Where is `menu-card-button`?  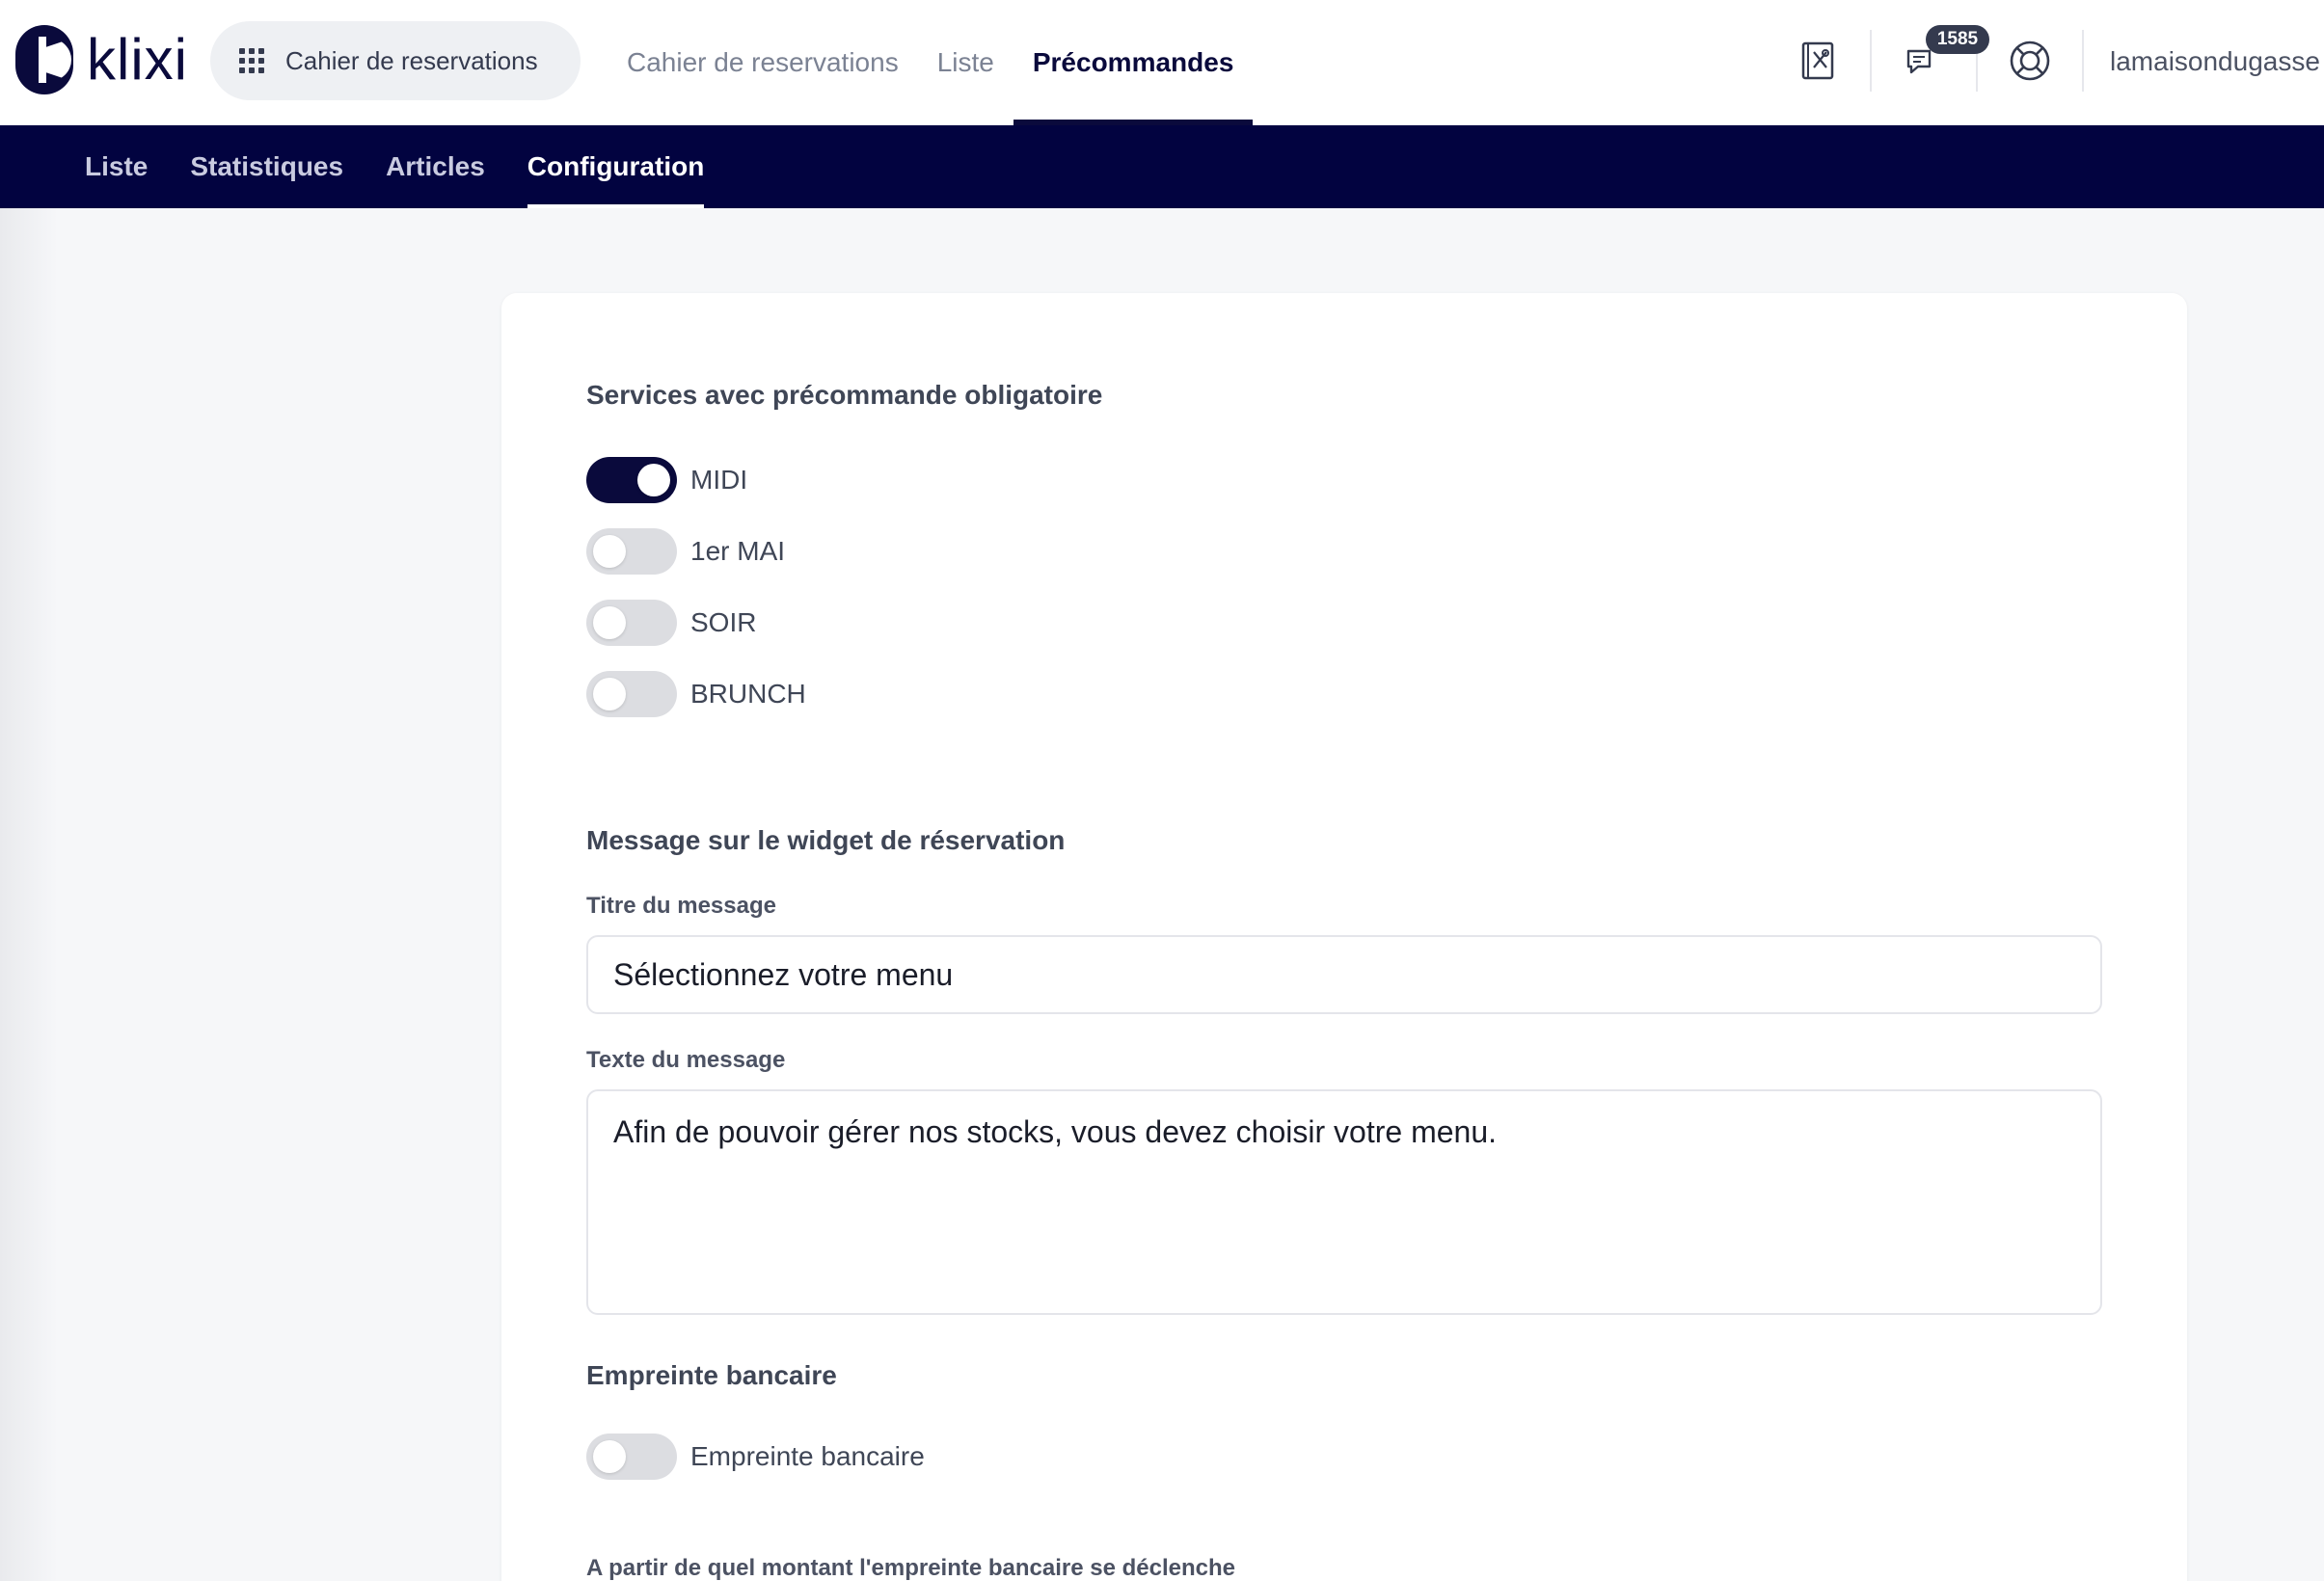
menu-card-button is located at coordinates (1818, 60).